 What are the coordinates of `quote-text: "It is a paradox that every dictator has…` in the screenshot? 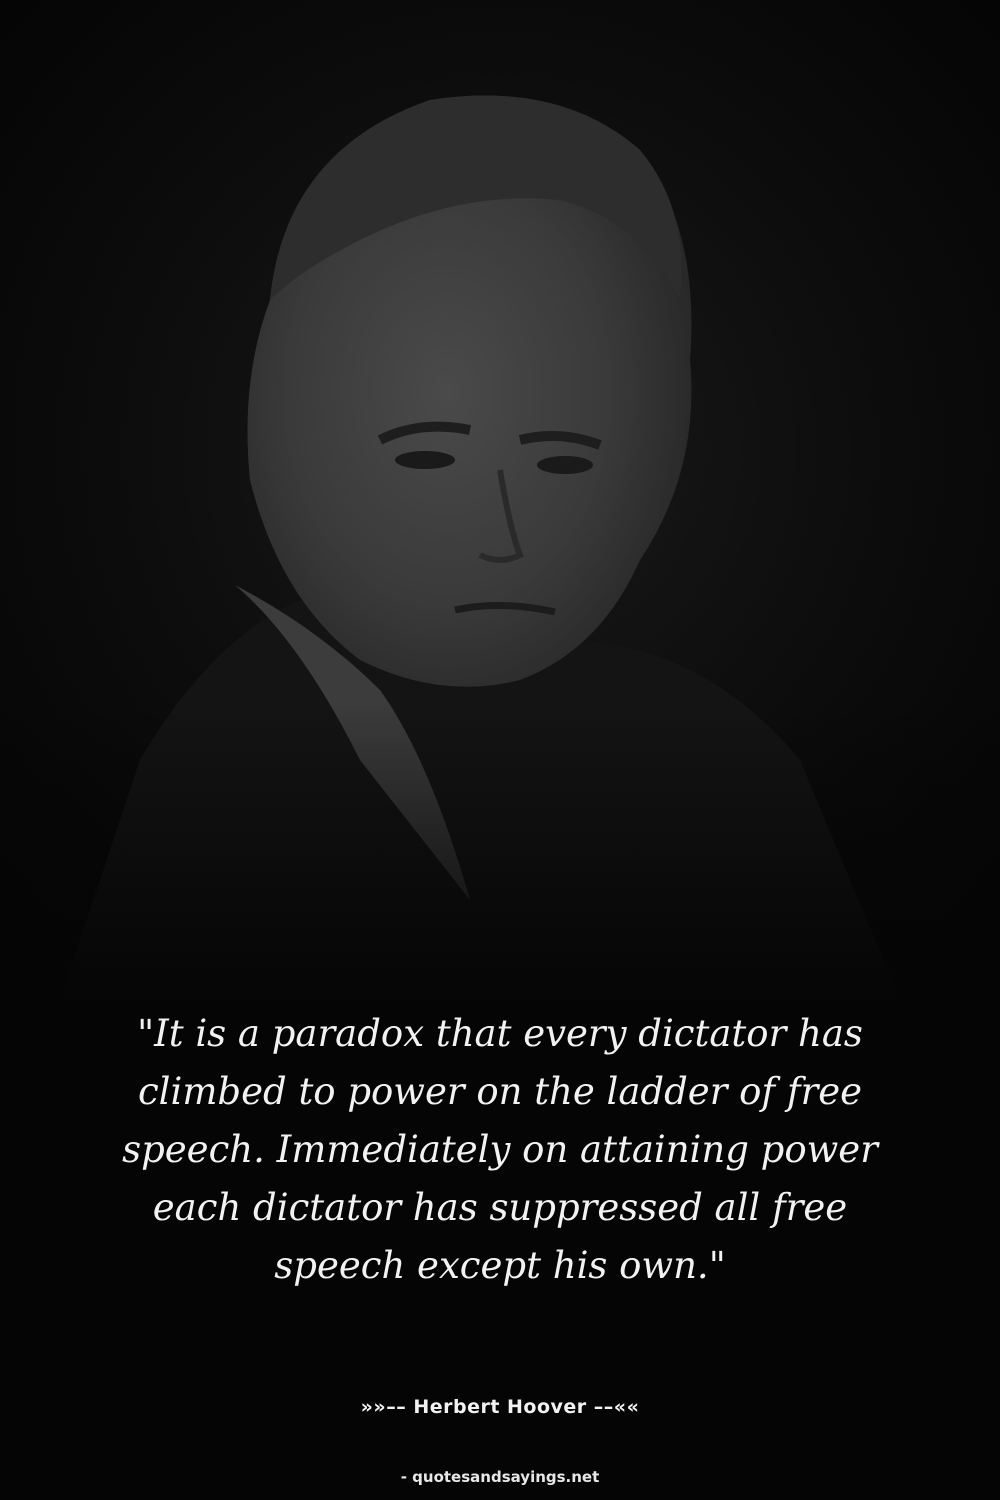 It's located at (500, 1149).